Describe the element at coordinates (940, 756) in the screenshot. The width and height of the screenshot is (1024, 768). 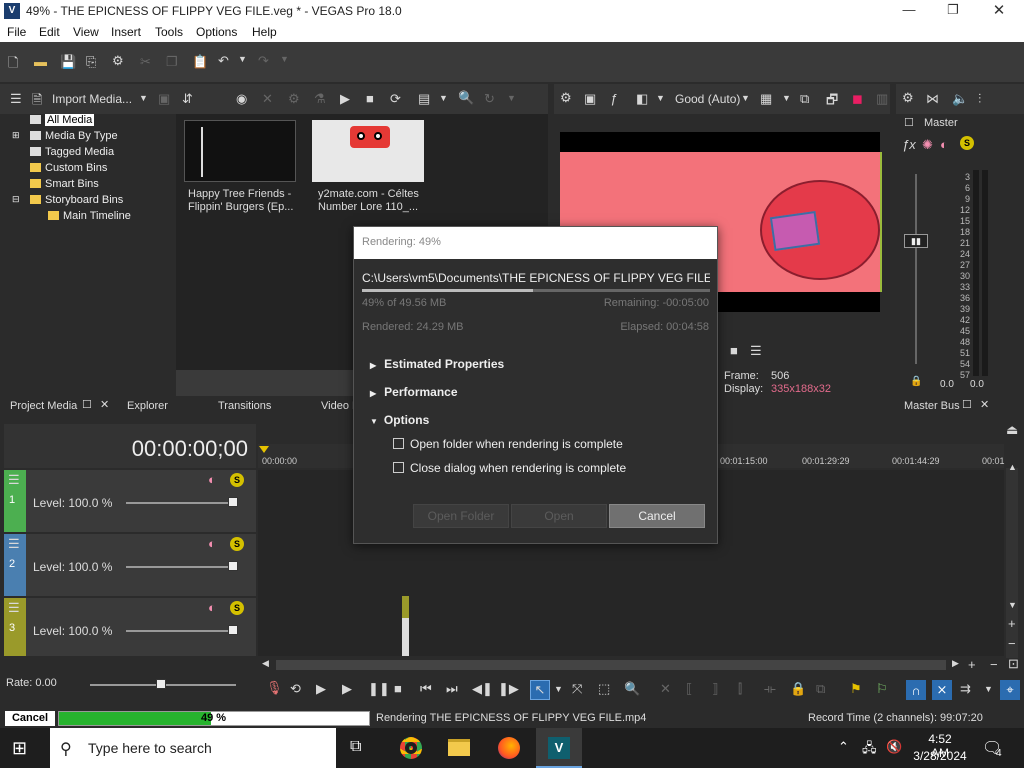
I see `tray-date: 3/28/2024` at that location.